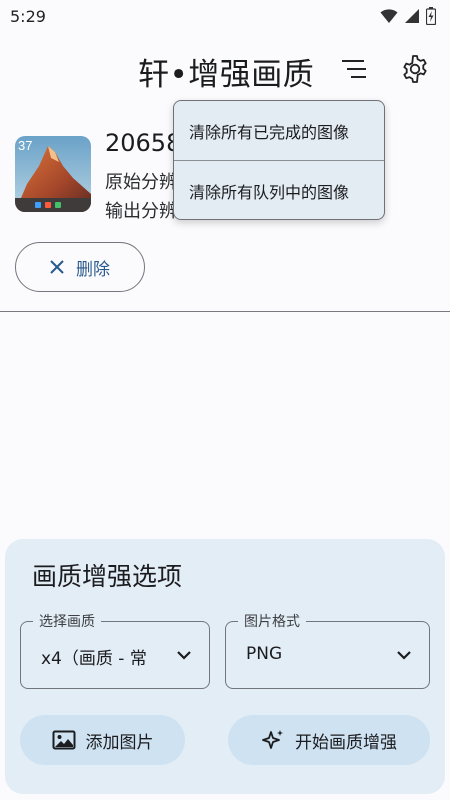 The height and width of the screenshot is (800, 450). I want to click on menu-button, so click(354, 69).